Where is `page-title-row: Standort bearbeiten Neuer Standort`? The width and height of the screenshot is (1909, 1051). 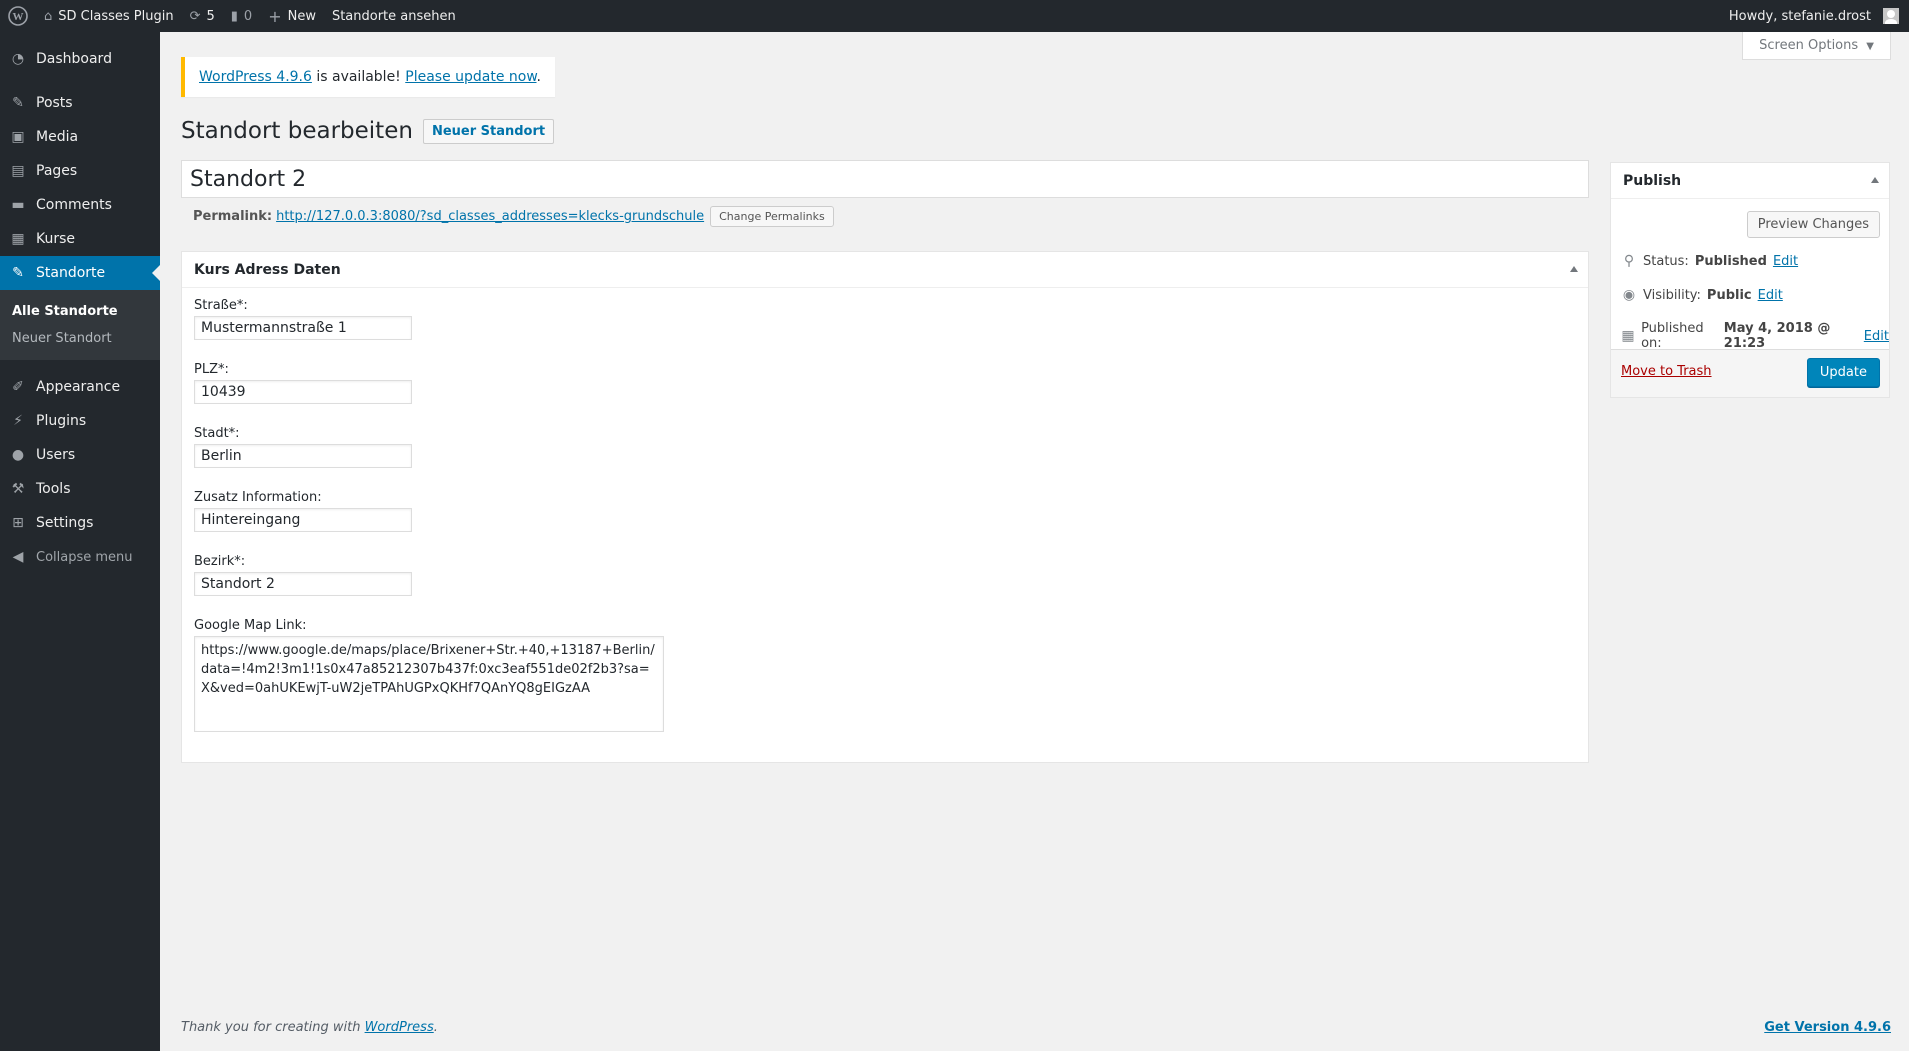
page-title-row: Standort bearbeiten Neuer Standort is located at coordinates (368, 131).